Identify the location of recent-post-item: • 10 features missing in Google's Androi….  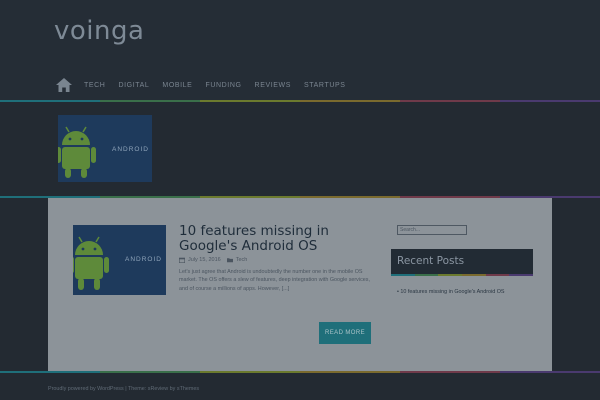
(451, 292).